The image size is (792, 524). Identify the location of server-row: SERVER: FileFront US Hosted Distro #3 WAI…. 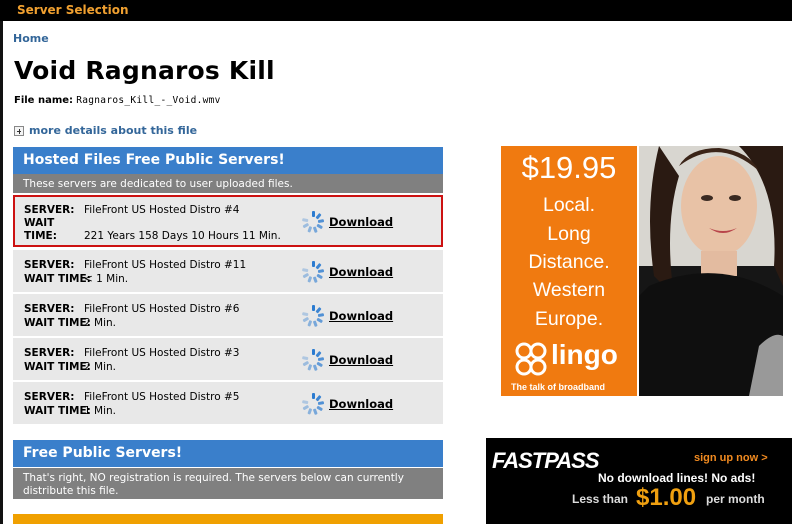
(228, 359).